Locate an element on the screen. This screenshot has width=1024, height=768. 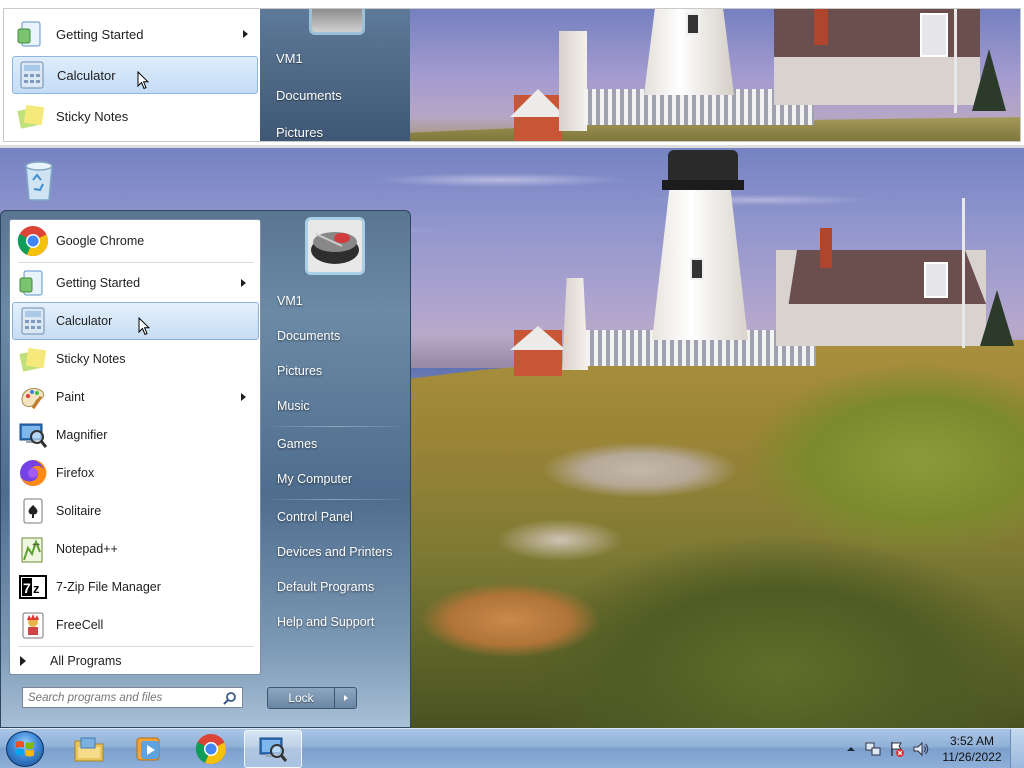
start-link-help: Help and Support is located at coordinates (336, 622).